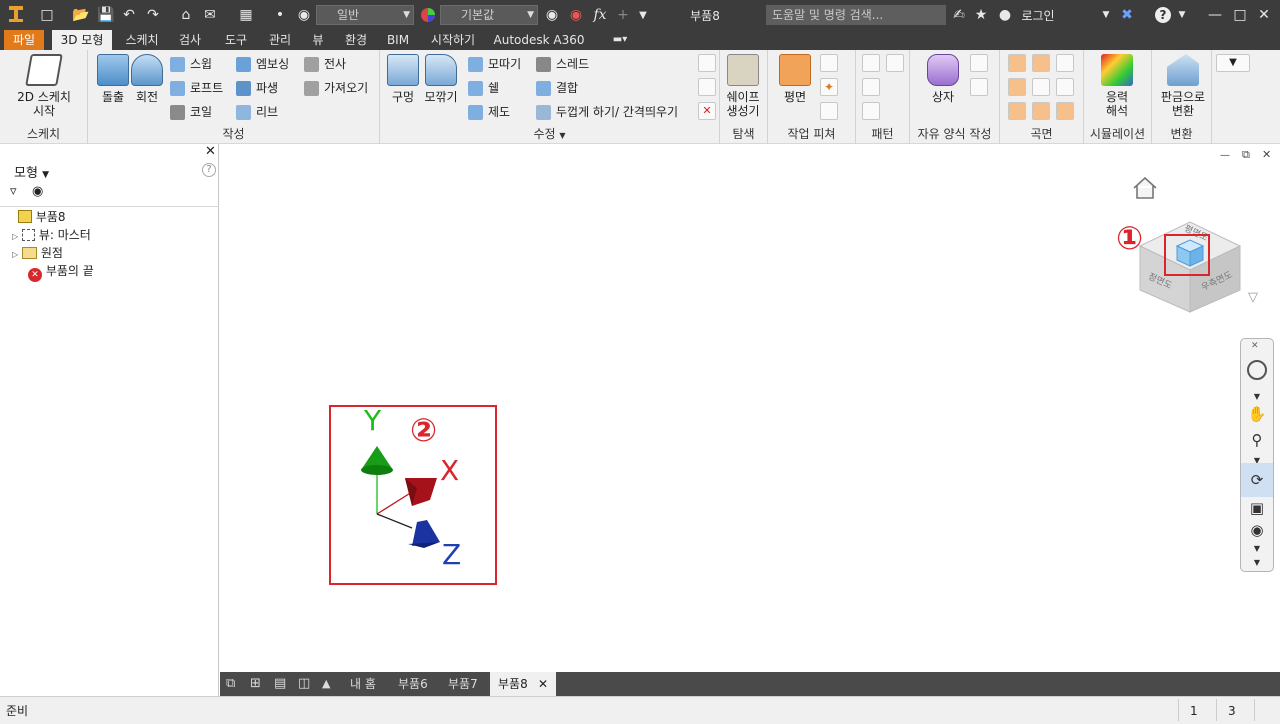 The width and height of the screenshot is (1280, 724). Describe the element at coordinates (1117, 86) in the screenshot. I see `stress-analysis-button: 응력 해석` at that location.